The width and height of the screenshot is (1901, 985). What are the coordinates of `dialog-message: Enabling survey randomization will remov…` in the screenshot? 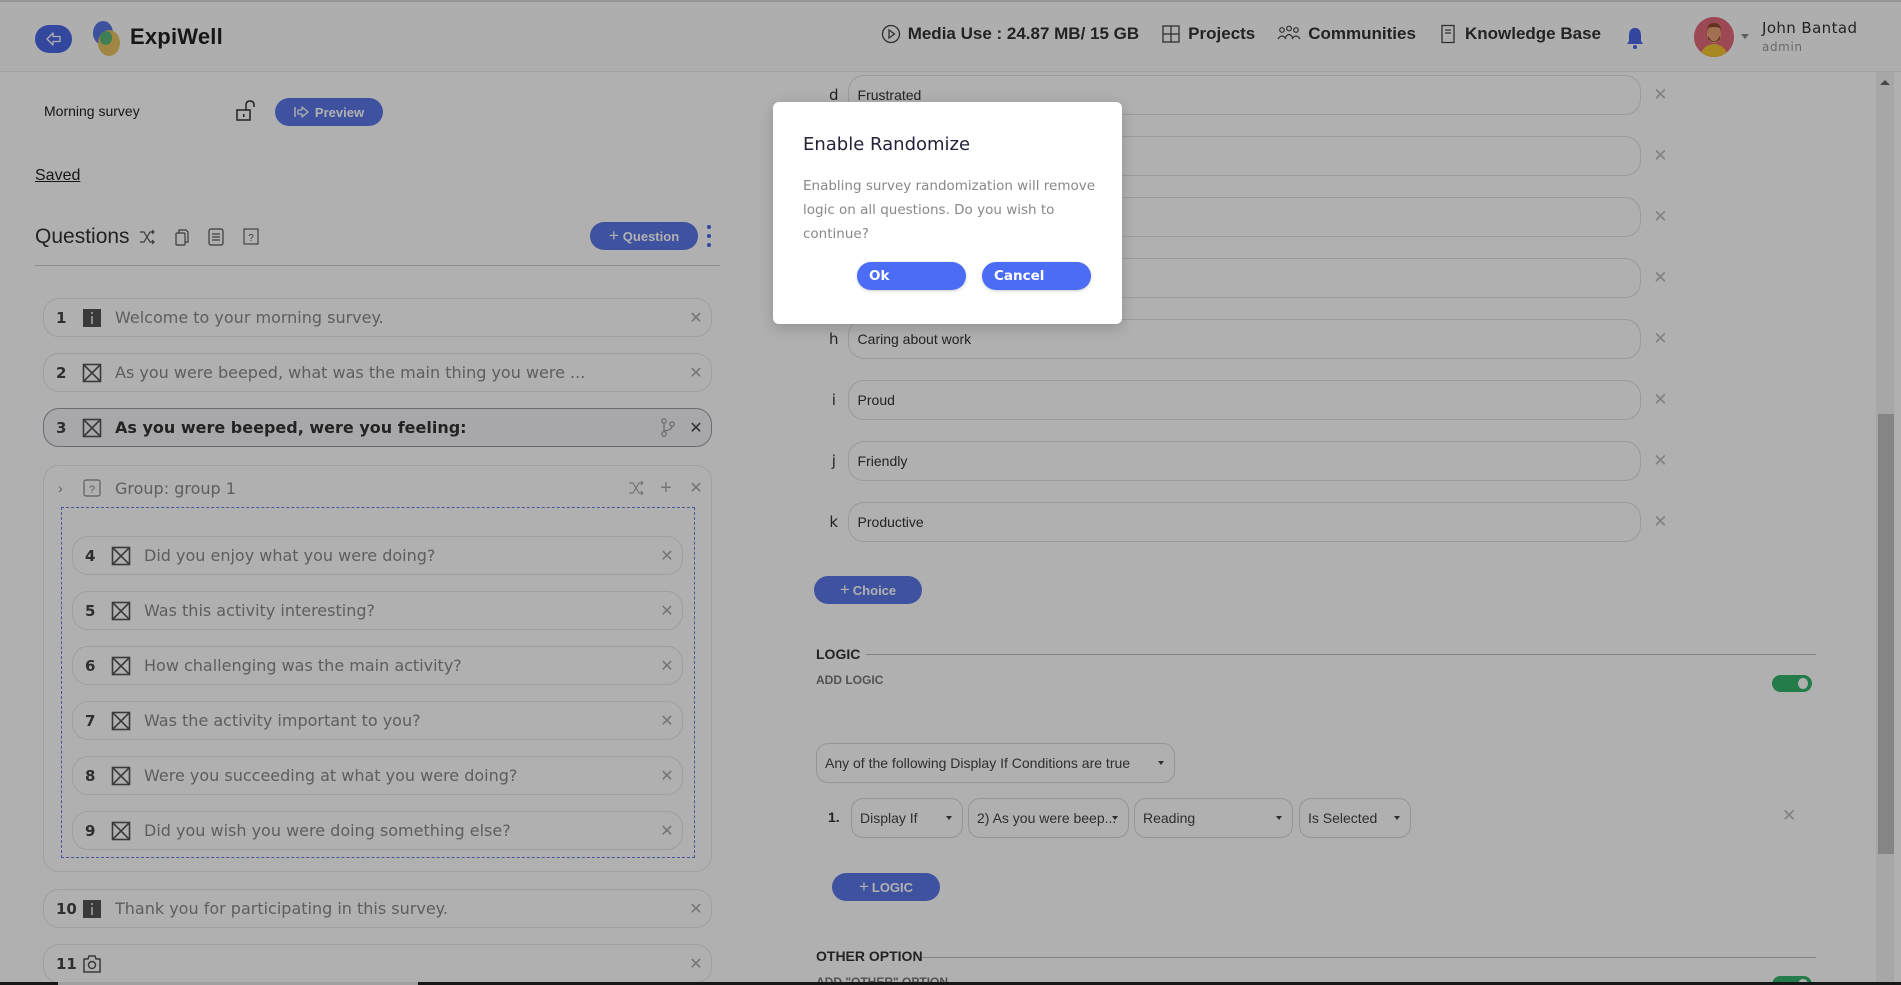 It's located at (949, 210).